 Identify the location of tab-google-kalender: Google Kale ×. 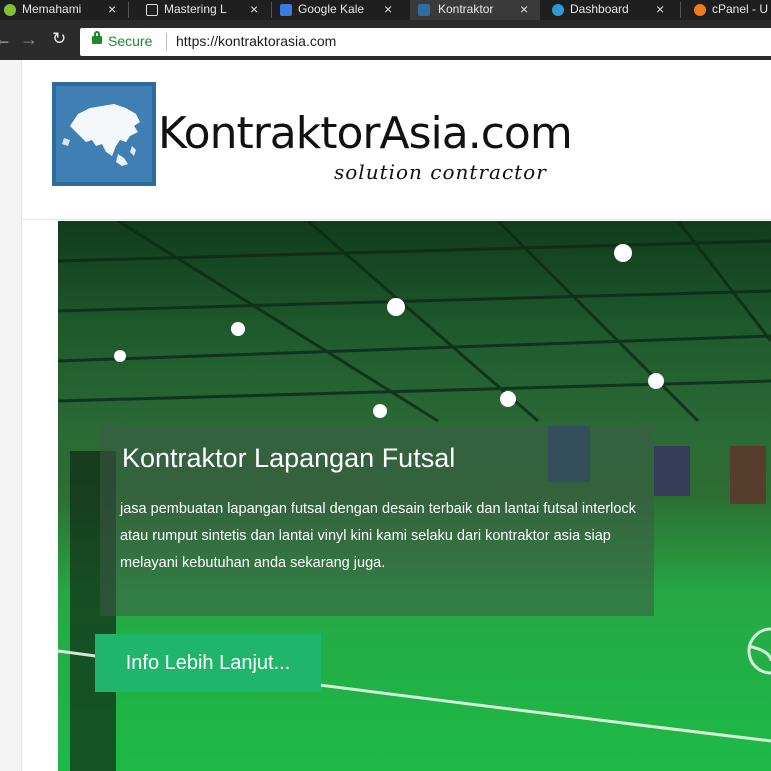
(341, 10).